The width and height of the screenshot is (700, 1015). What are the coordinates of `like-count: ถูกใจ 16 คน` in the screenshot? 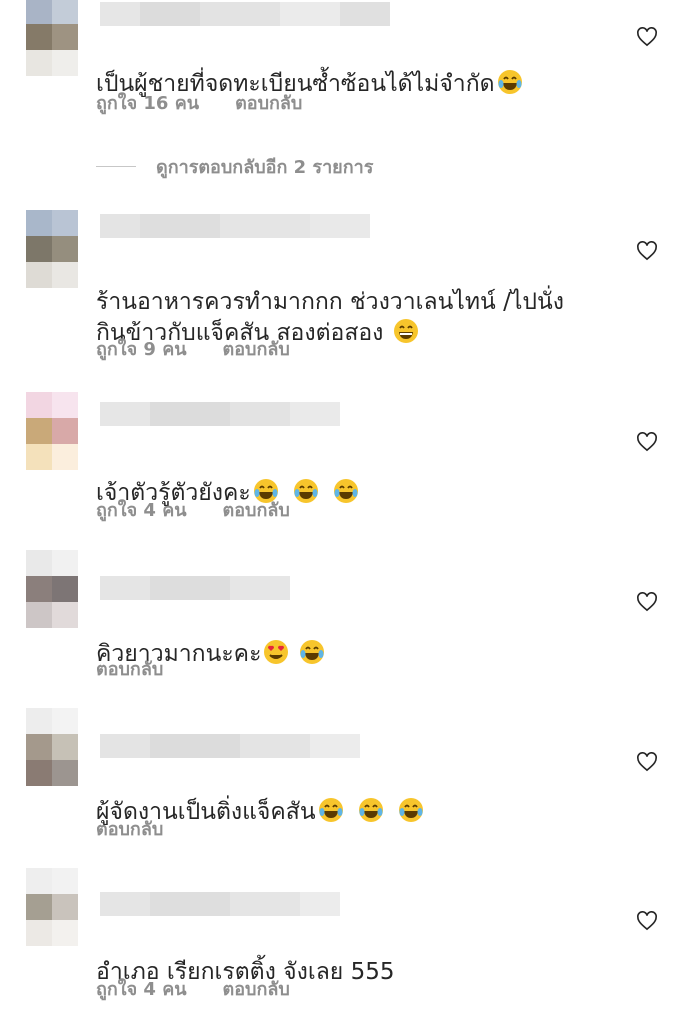 It's located at (147, 102).